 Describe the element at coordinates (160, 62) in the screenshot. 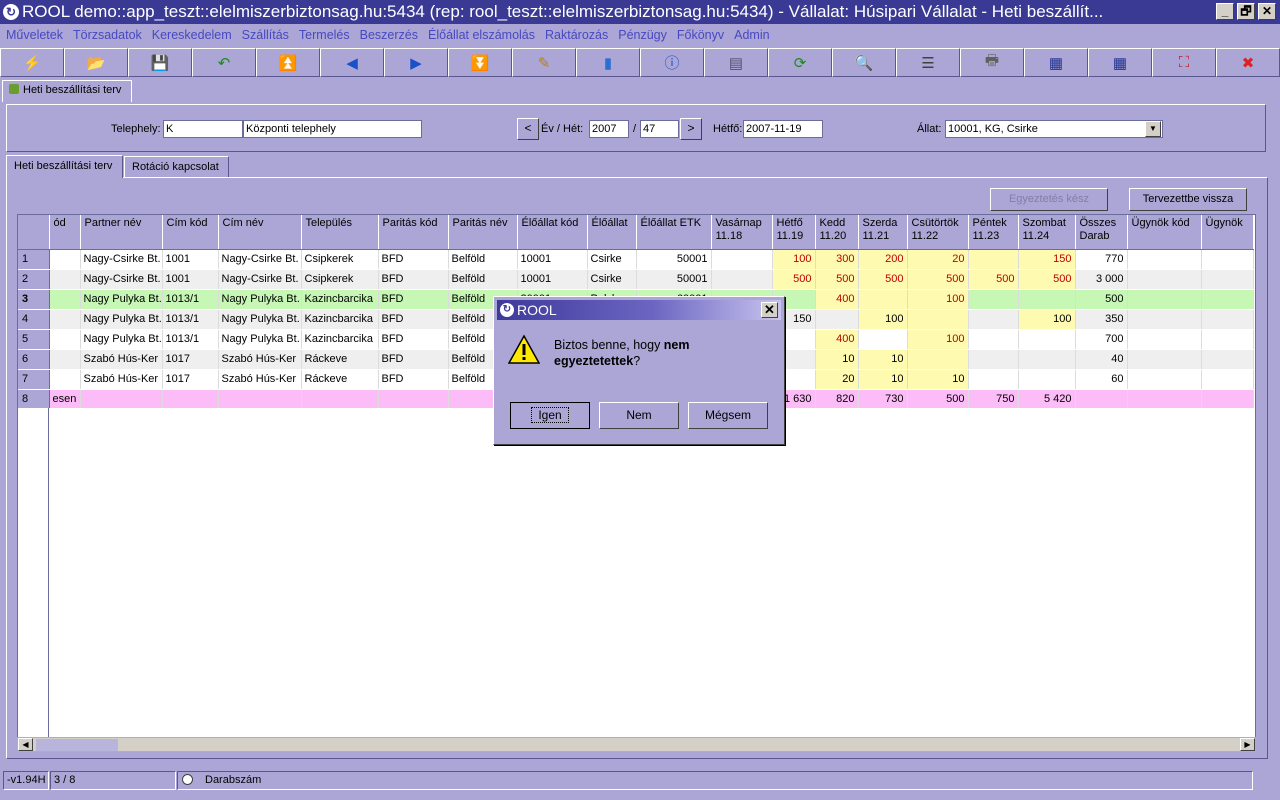

I see `toolbar-button-save: 💾` at that location.